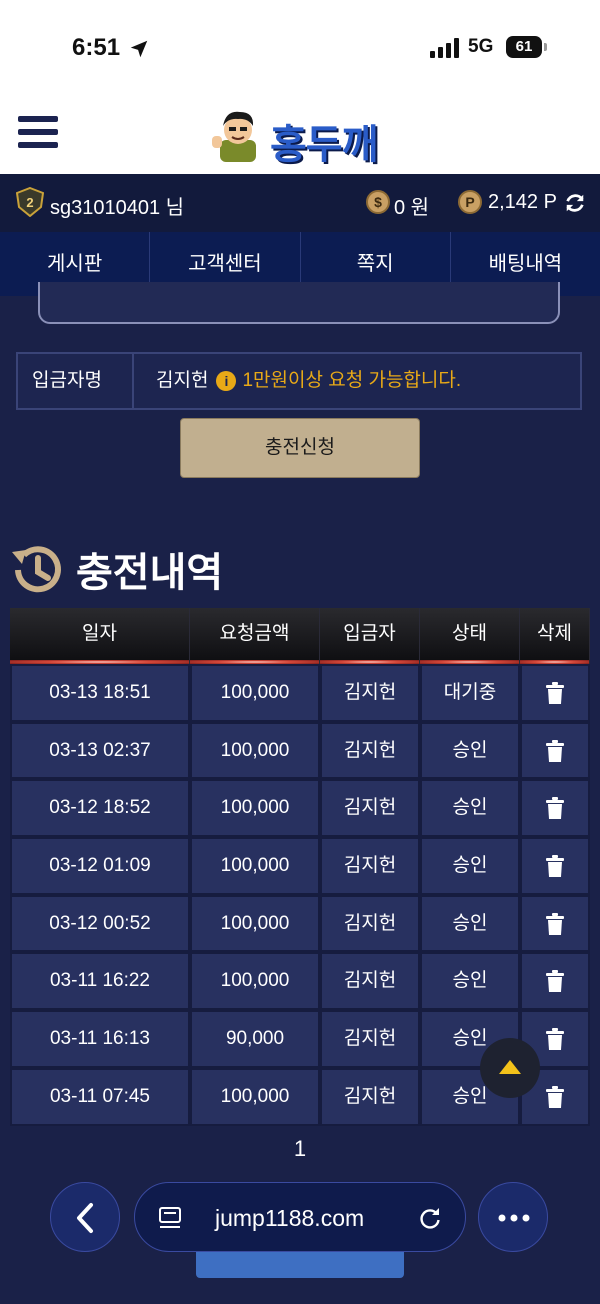  I want to click on signal-icon, so click(444, 48).